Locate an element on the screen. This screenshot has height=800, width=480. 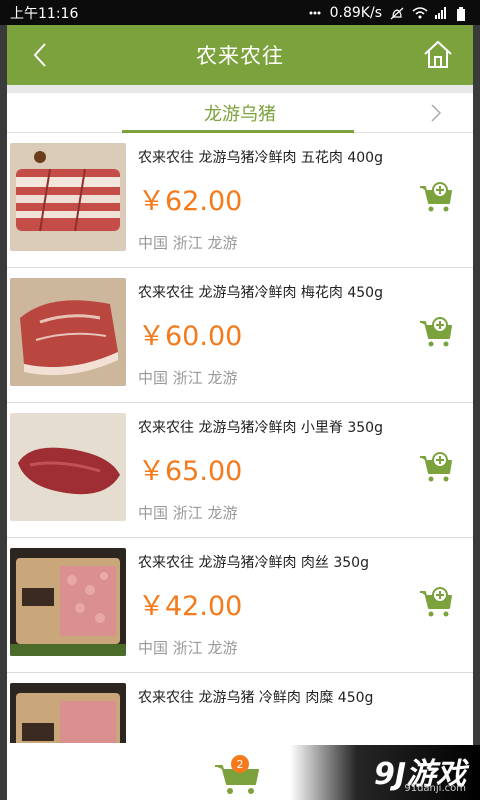
back-button is located at coordinates (40, 55).